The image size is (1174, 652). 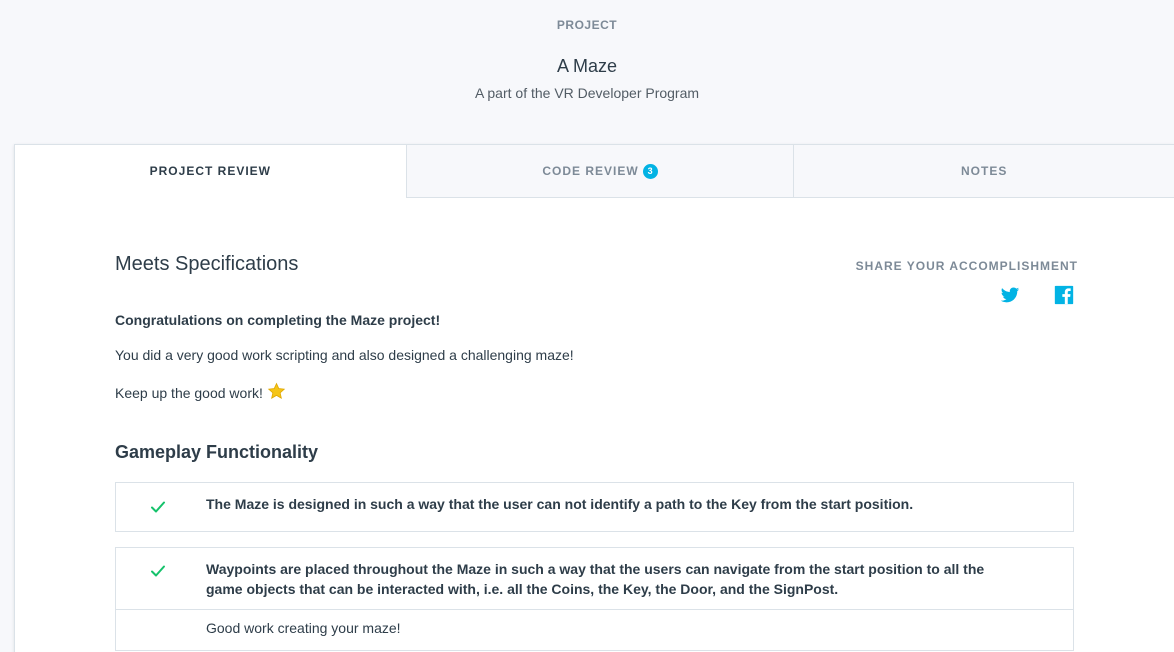 I want to click on review-tabs: PROJECT REVIEW CODE REVIEW 3 NOTES, so click(x=594, y=171).